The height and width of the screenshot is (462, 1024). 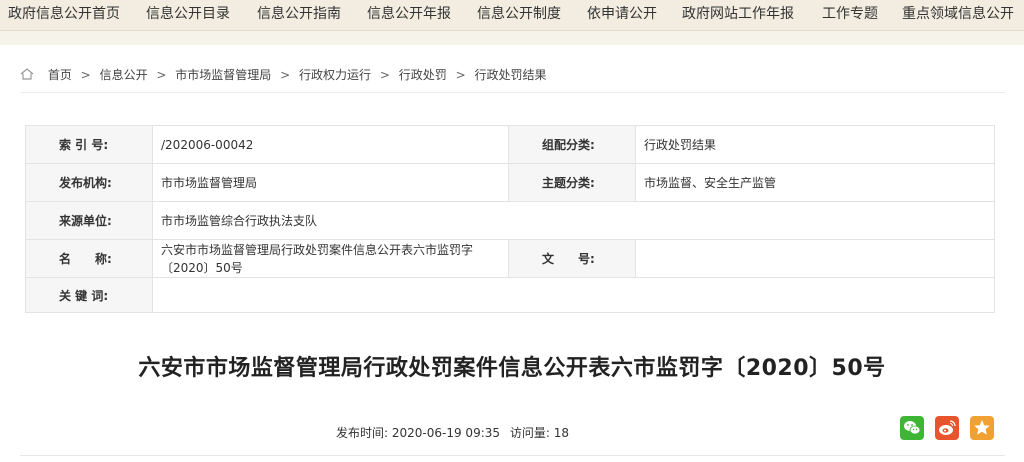 I want to click on wechat-icon, so click(x=912, y=428).